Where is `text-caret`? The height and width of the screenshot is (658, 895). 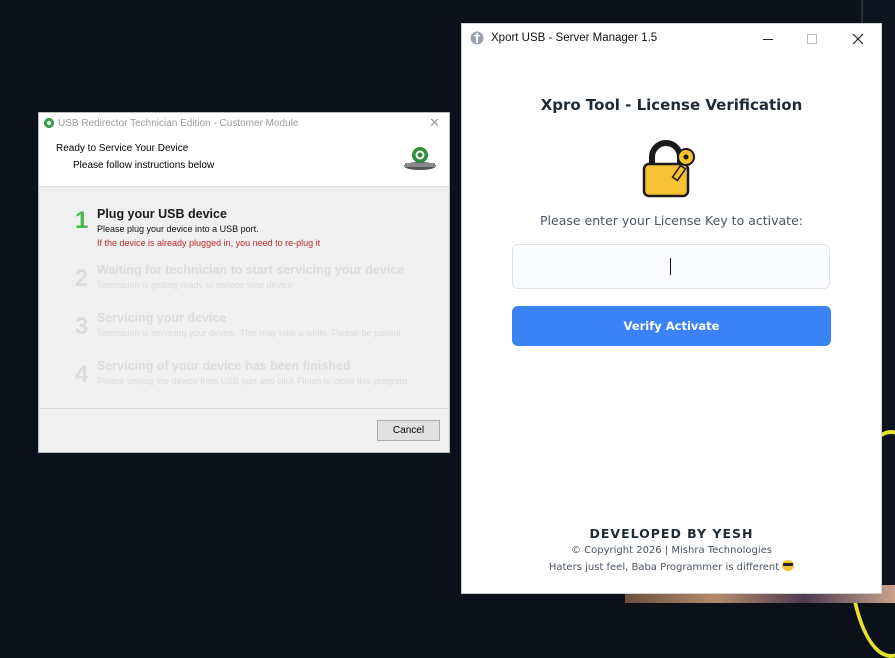
text-caret is located at coordinates (670, 266).